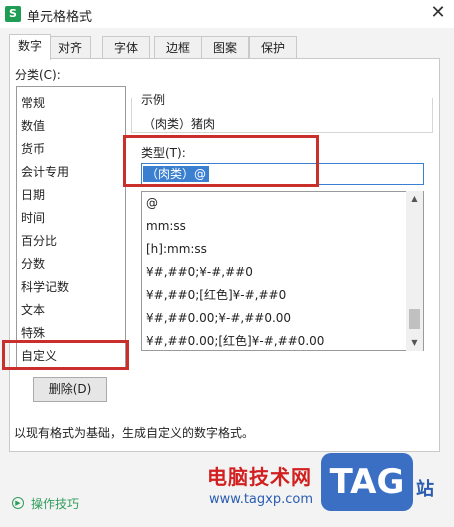 Image resolution: width=454 pixels, height=527 pixels. What do you see at coordinates (235, 341) in the screenshot?
I see `format-item: ¥#,##0.00;[红色]¥-#,##0.00` at bounding box center [235, 341].